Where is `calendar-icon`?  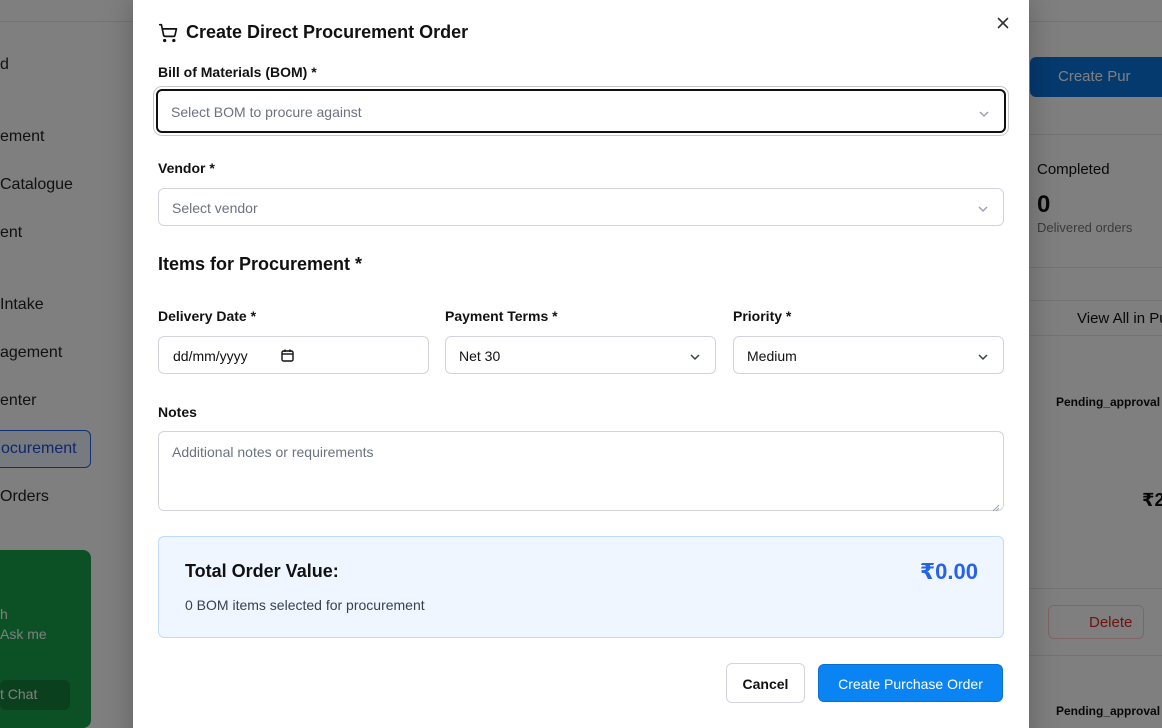 calendar-icon is located at coordinates (287, 355).